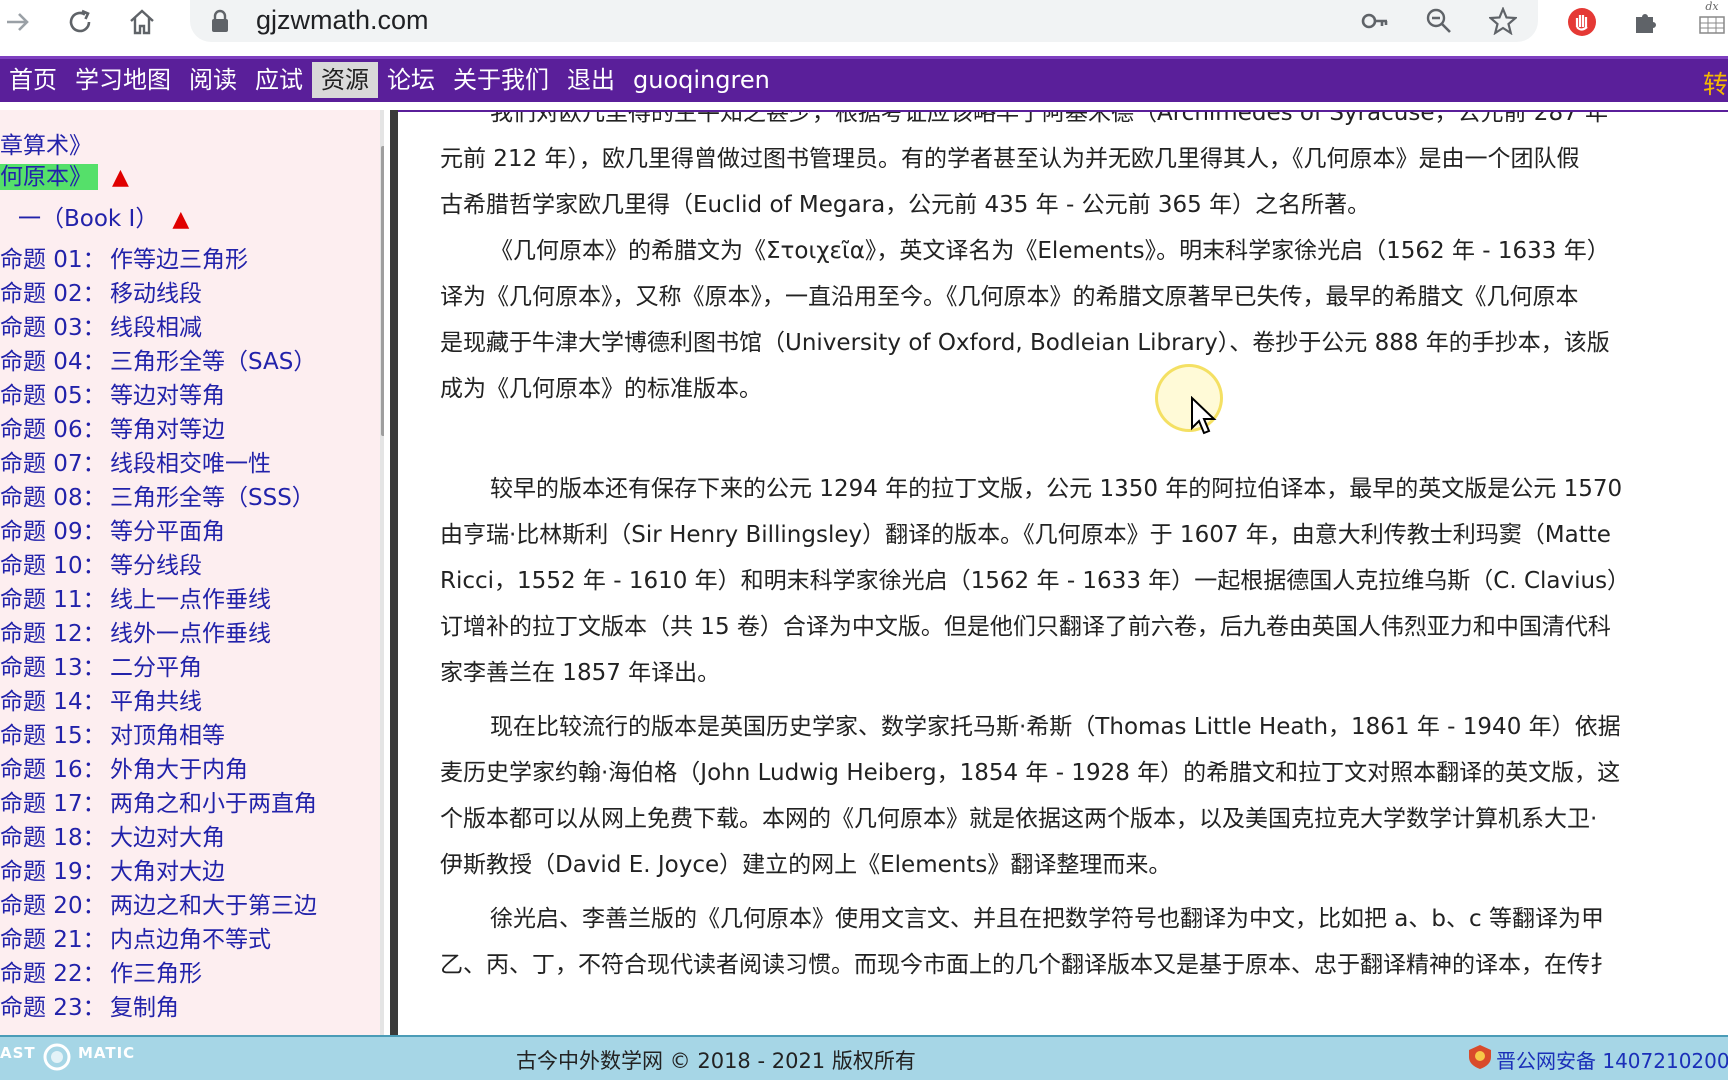  I want to click on nav-item: 关于我们, so click(501, 80).